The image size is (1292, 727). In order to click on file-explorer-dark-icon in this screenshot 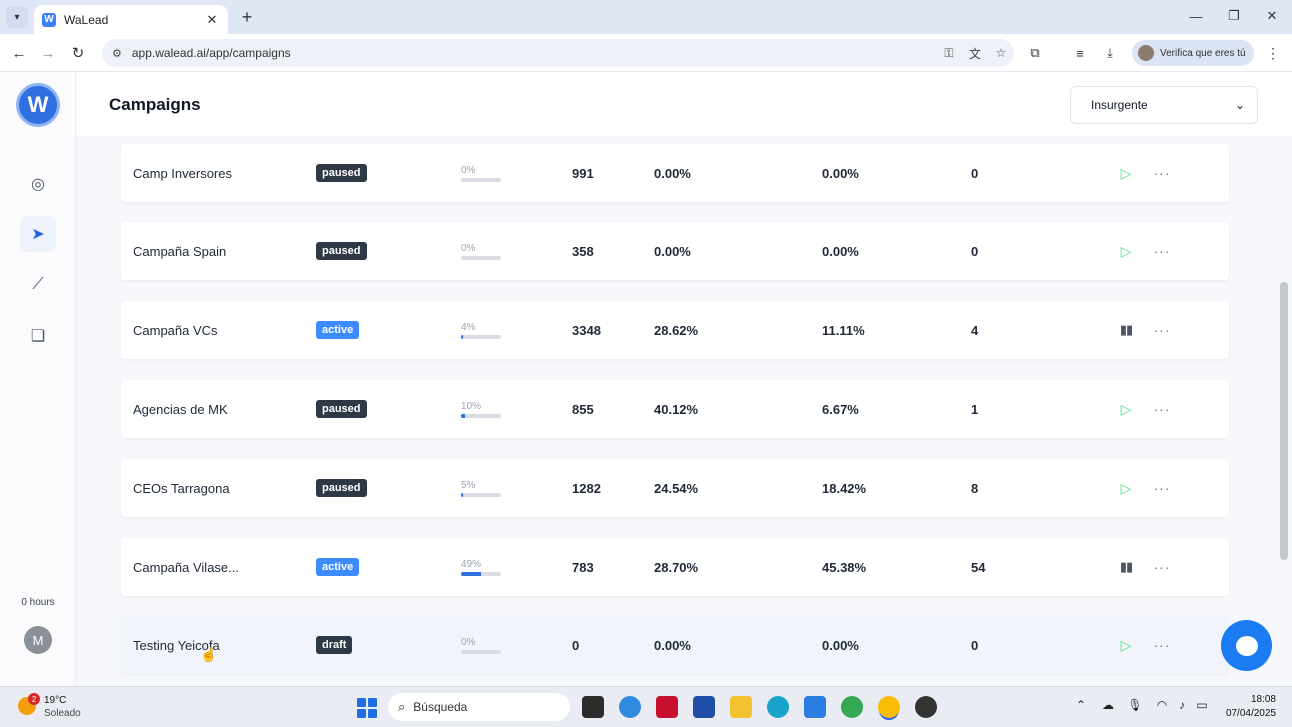, I will do `click(593, 707)`.